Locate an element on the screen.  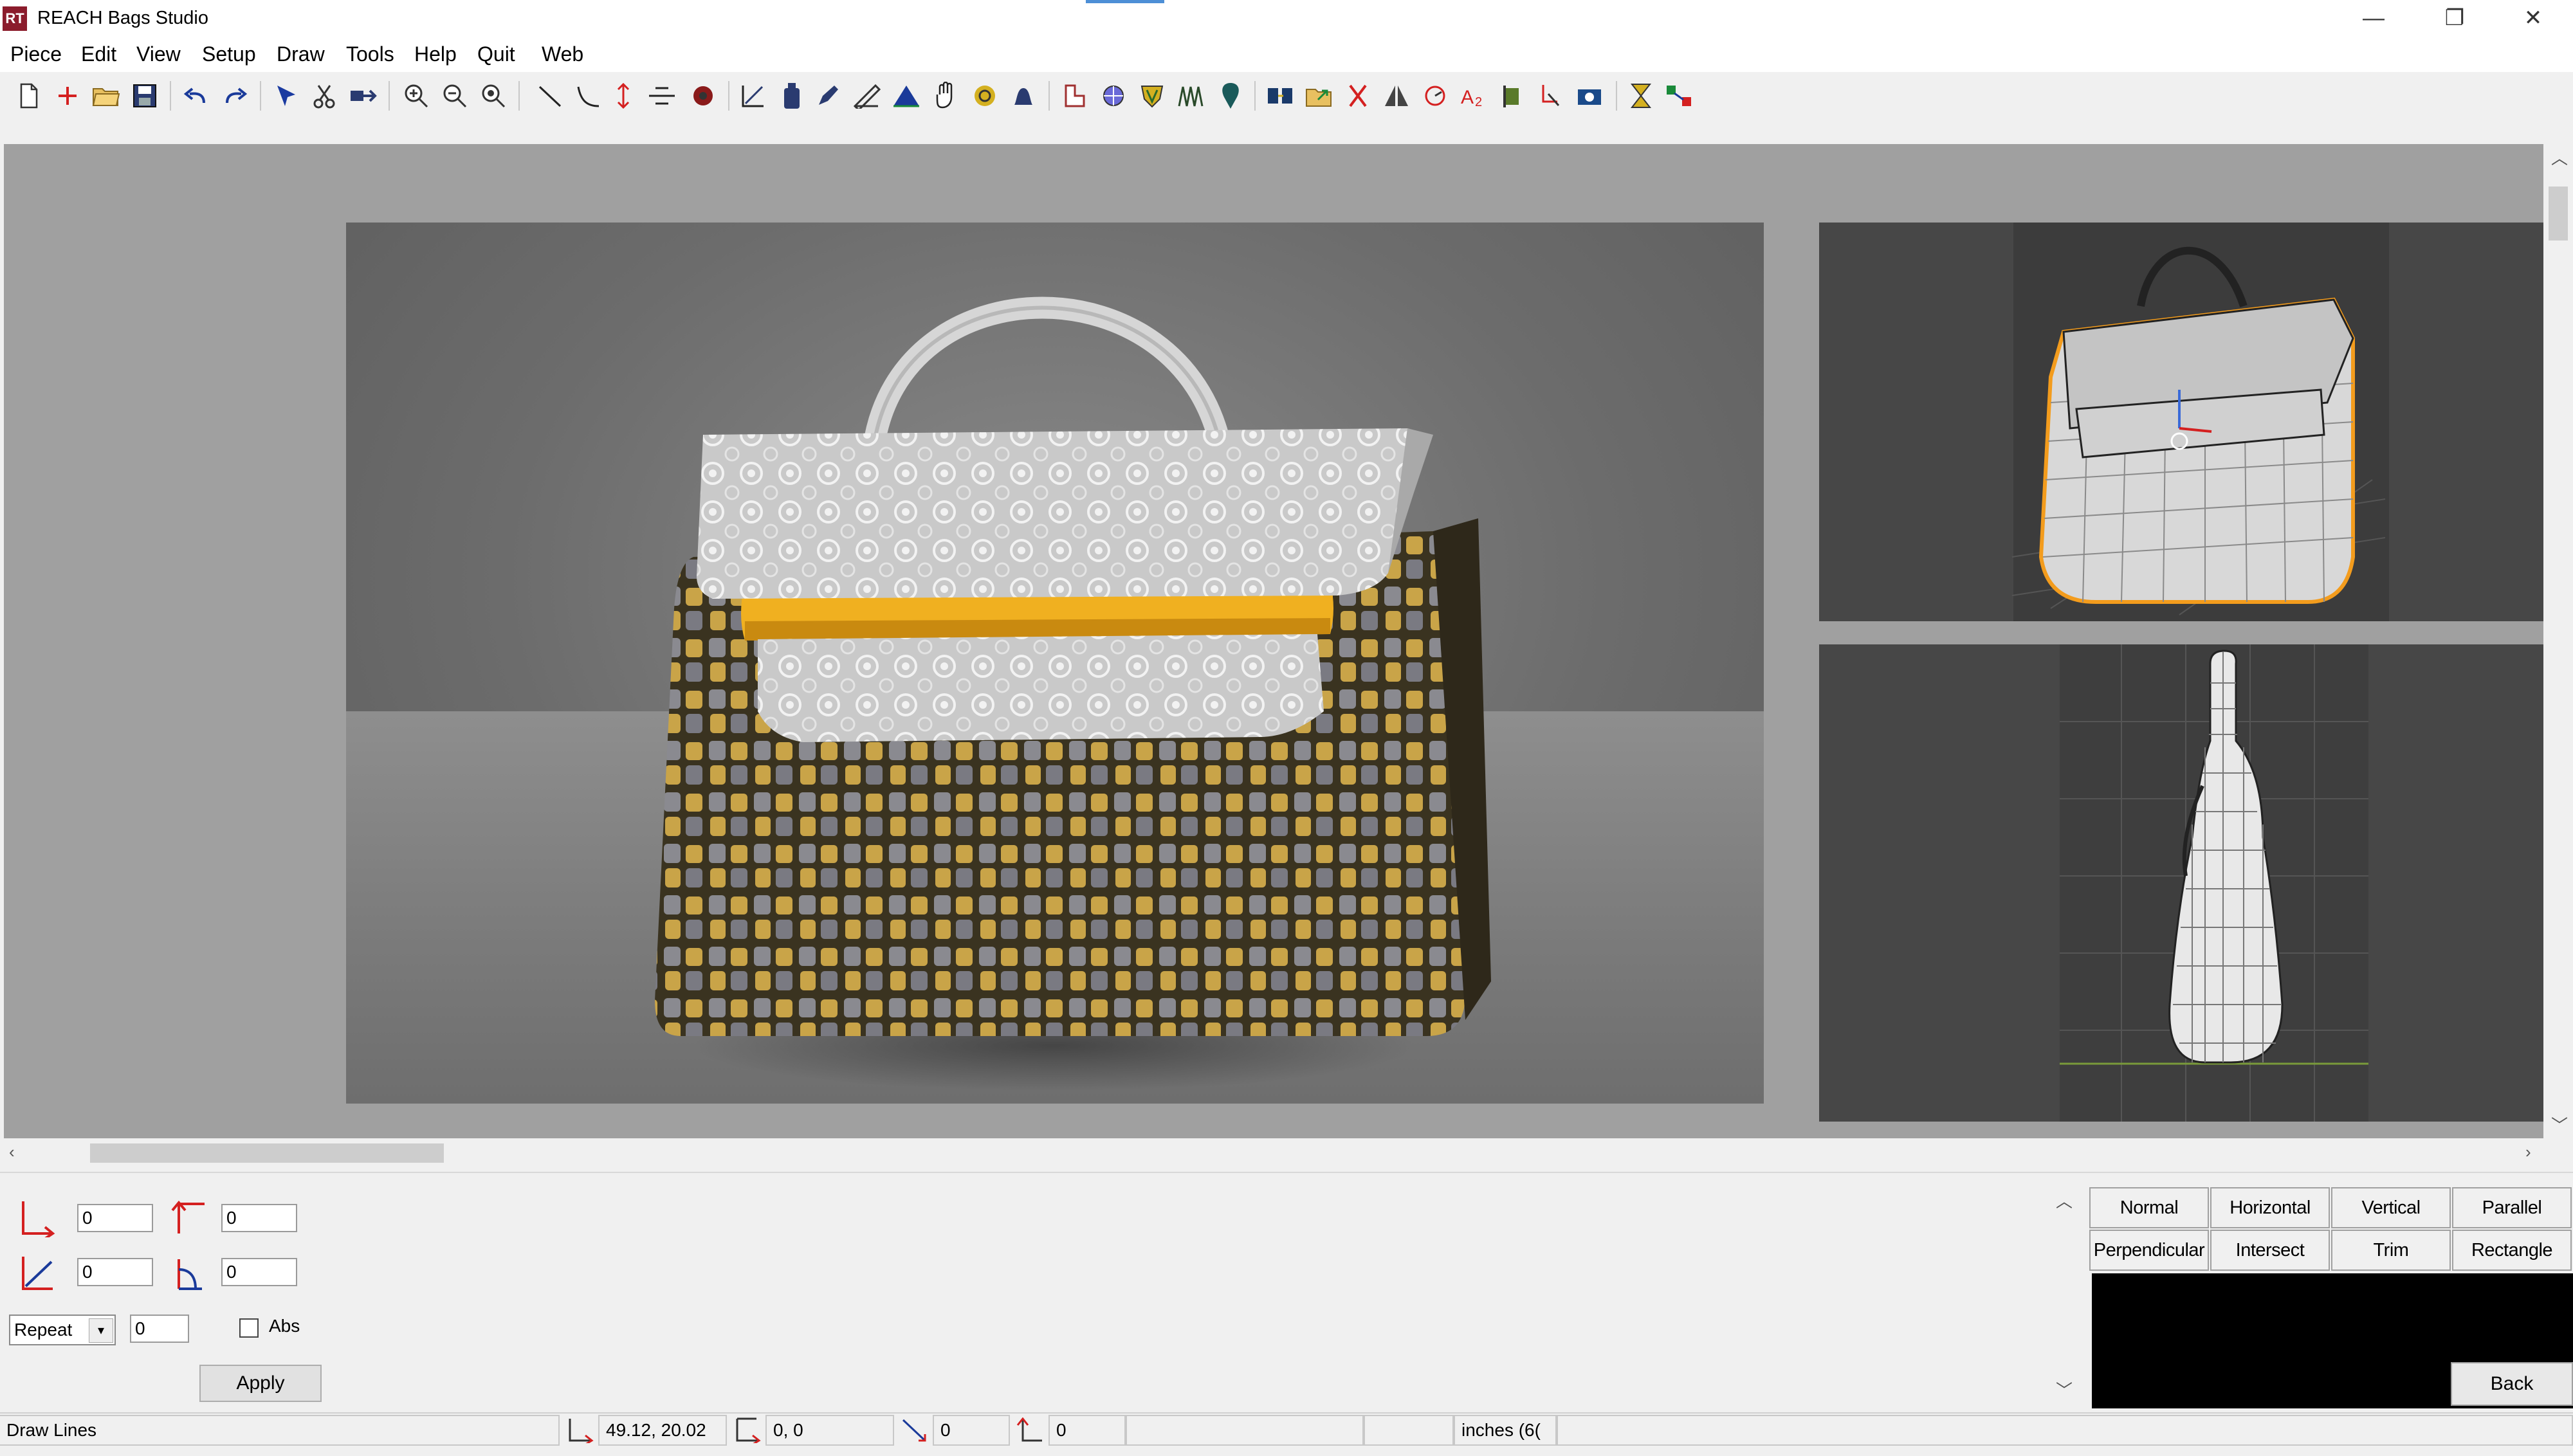
undo-icon is located at coordinates (196, 96).